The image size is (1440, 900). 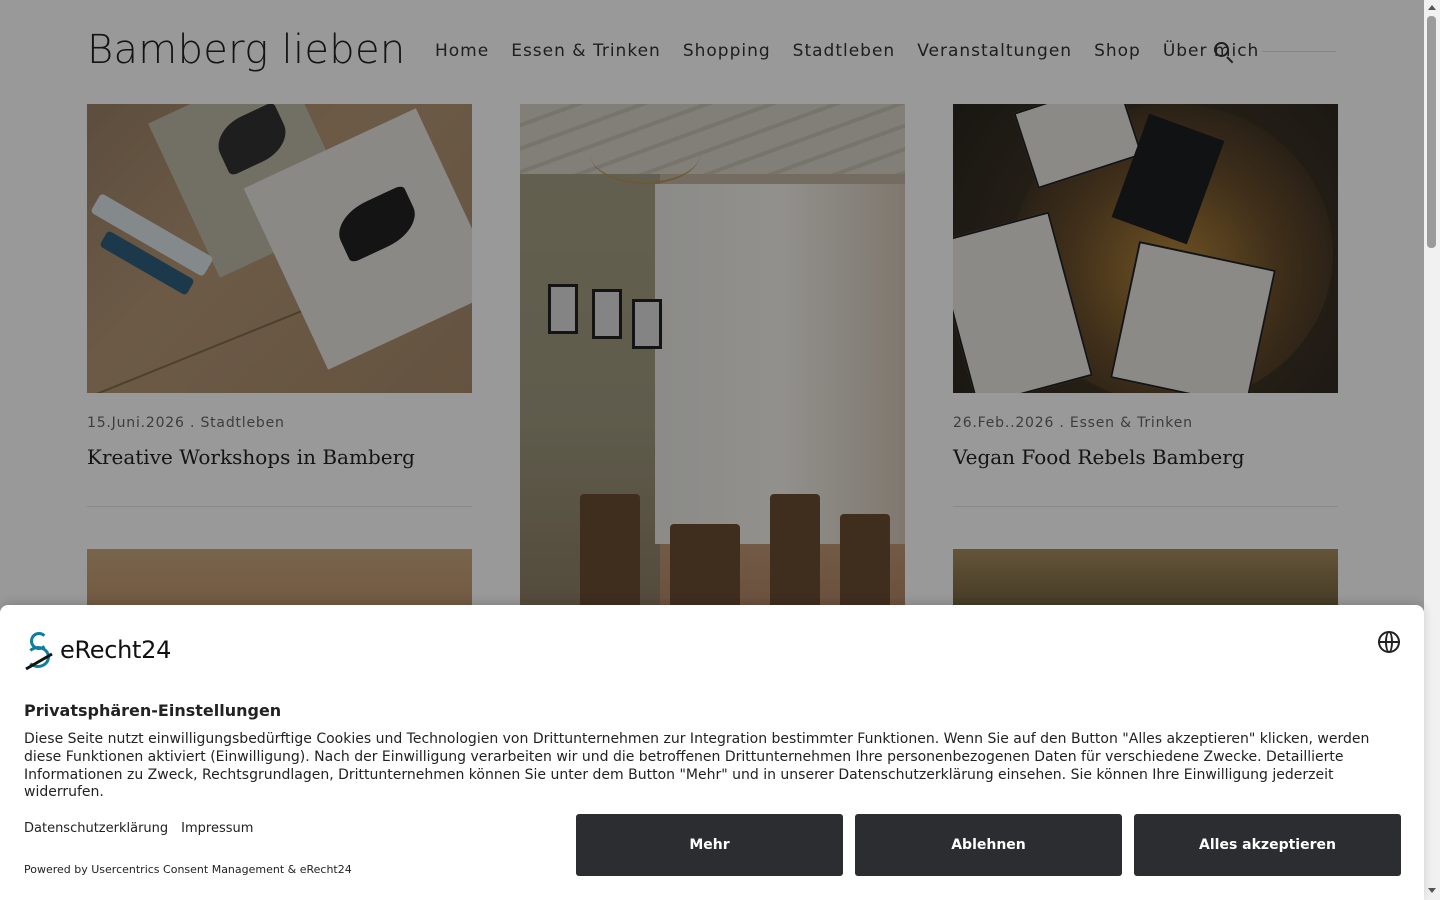 I want to click on consent-links: Datenschutzerklärung Impressum, so click(x=138, y=828).